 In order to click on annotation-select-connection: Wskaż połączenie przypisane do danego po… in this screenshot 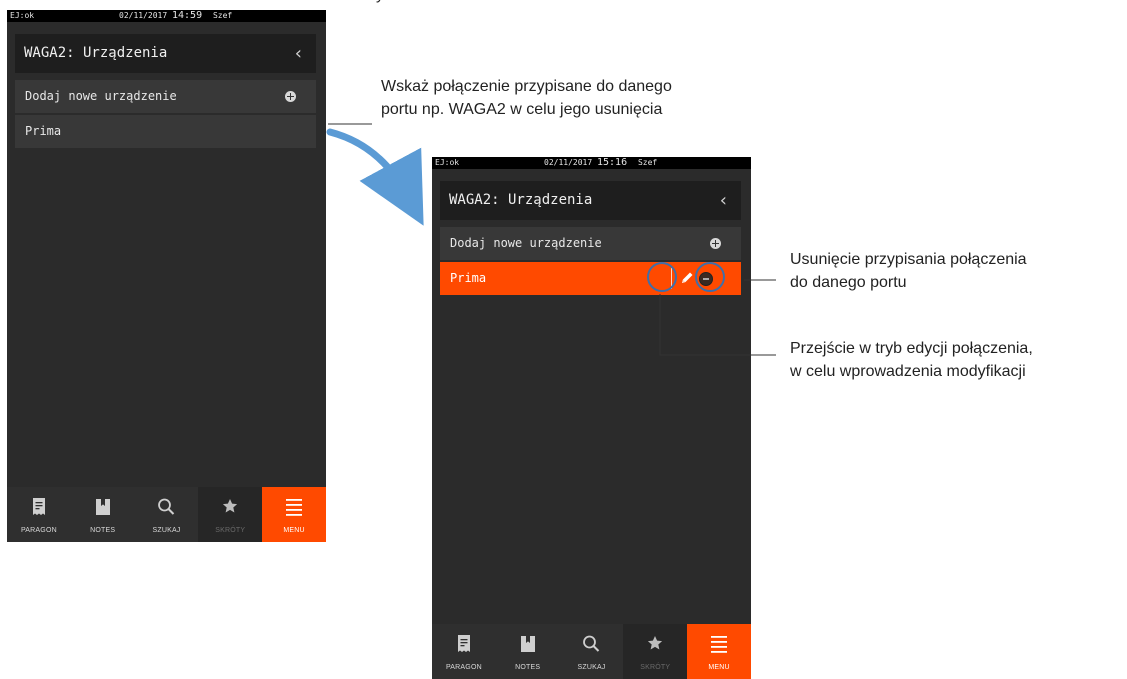, I will do `click(526, 98)`.